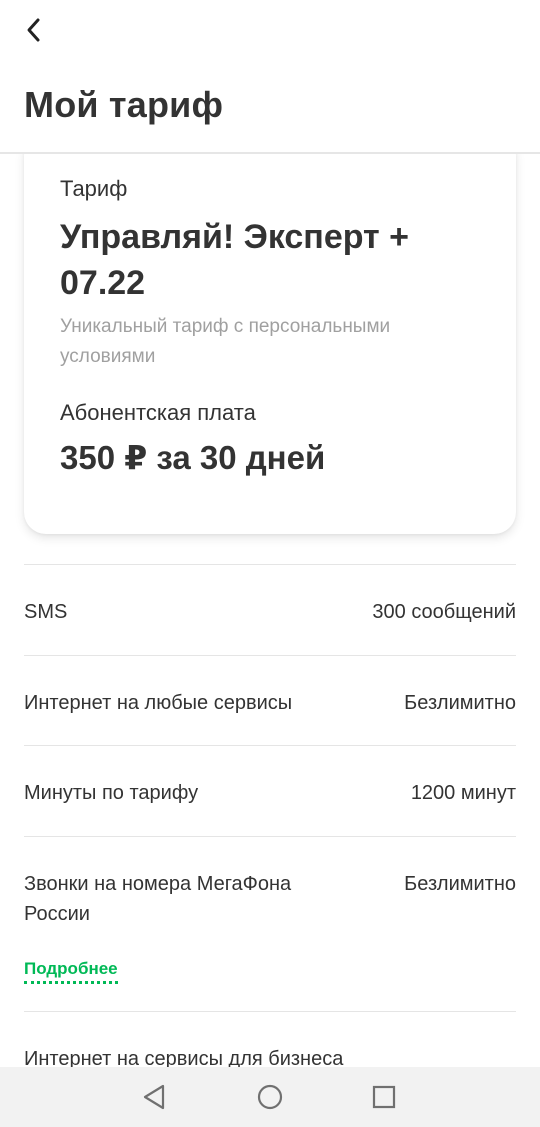  Describe the element at coordinates (158, 899) in the screenshot. I see `option-title: Звонки на номера МегаФона России` at that location.